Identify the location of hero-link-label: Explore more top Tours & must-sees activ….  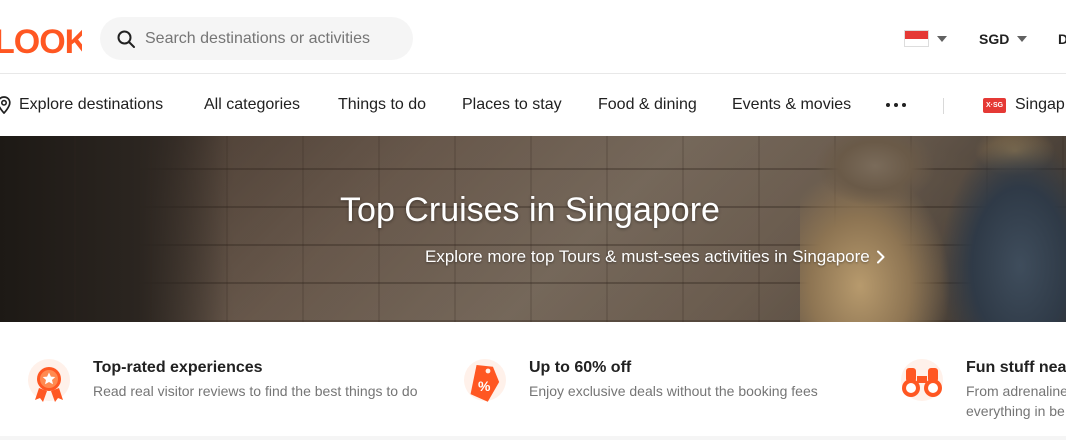
(647, 256).